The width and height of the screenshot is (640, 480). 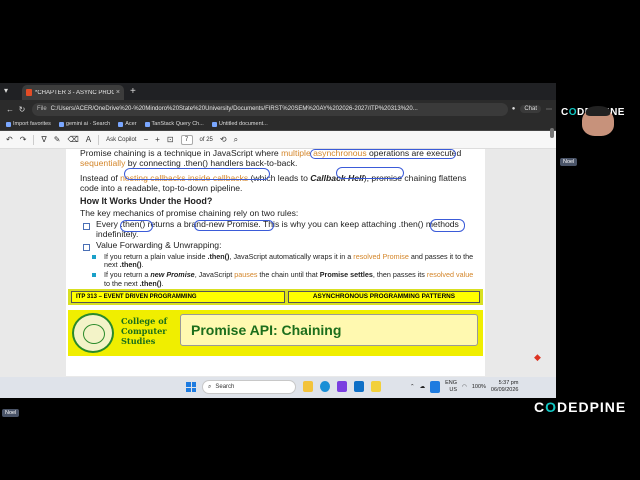 What do you see at coordinates (133, 91) in the screenshot?
I see `new-tab-button: +` at bounding box center [133, 91].